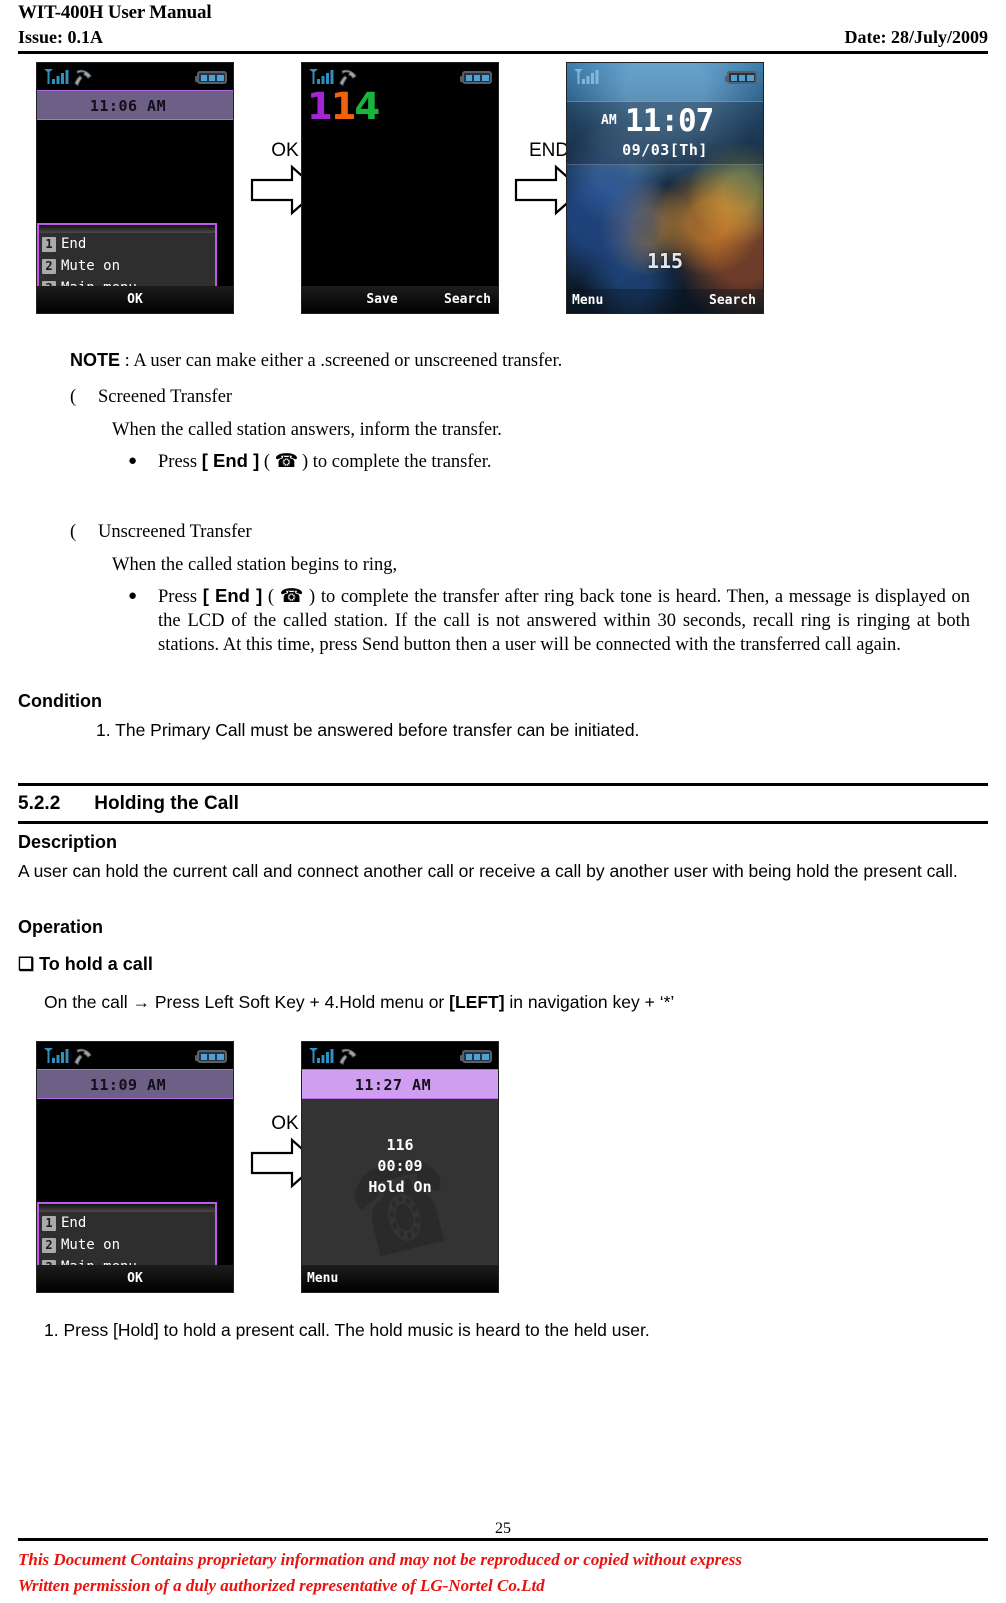  Describe the element at coordinates (916, 37) in the screenshot. I see `date-label: Date: 28/July/2009` at that location.